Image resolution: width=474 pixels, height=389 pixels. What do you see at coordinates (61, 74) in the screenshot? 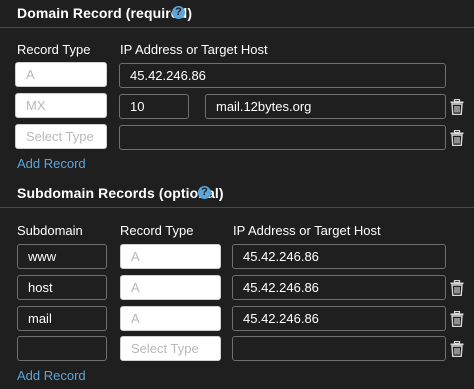
I see `domain-row1-type-field` at bounding box center [61, 74].